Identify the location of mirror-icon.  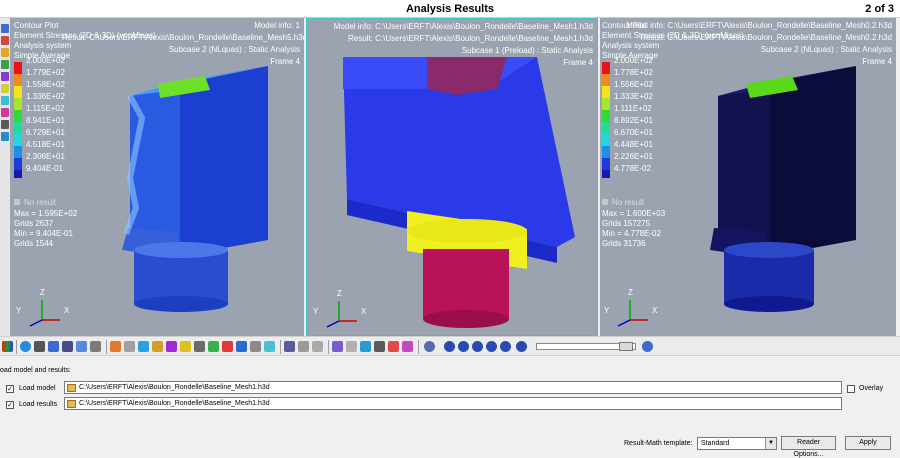
(95, 346).